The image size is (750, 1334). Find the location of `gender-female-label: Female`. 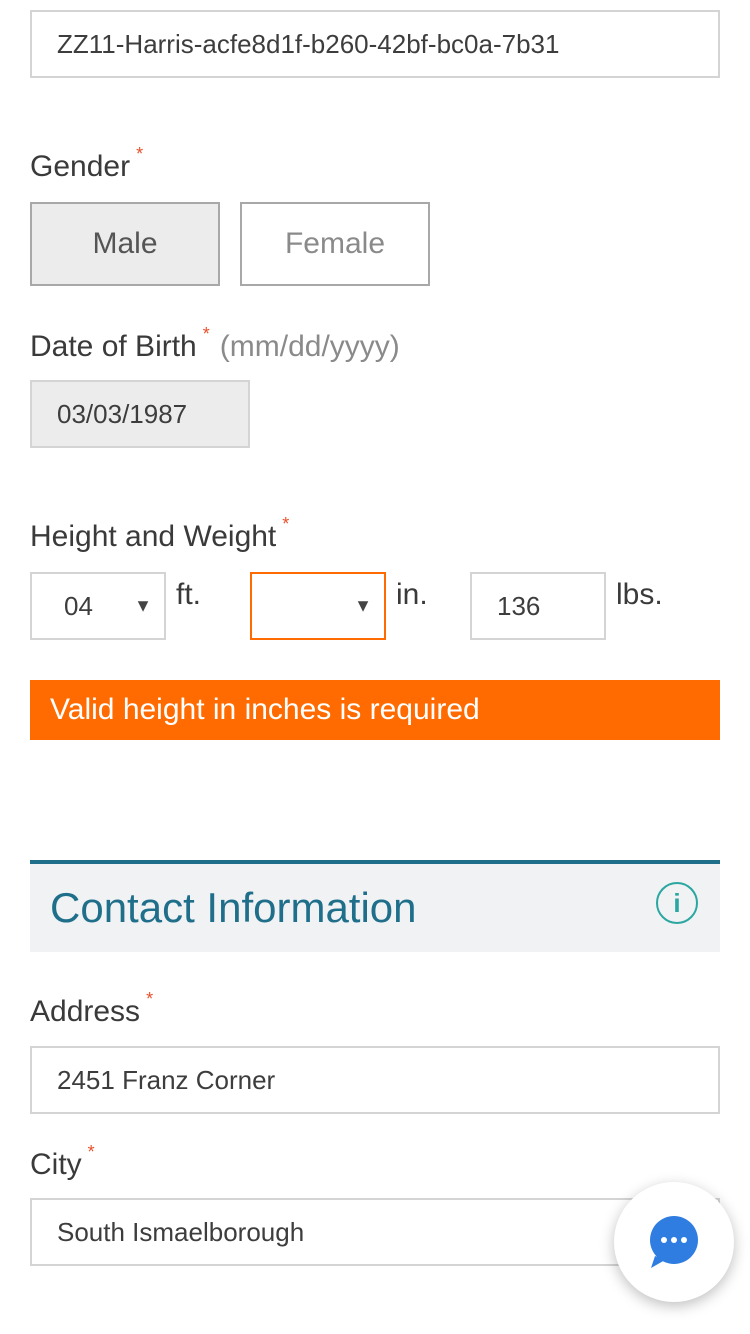

gender-female-label: Female is located at coordinates (335, 243).